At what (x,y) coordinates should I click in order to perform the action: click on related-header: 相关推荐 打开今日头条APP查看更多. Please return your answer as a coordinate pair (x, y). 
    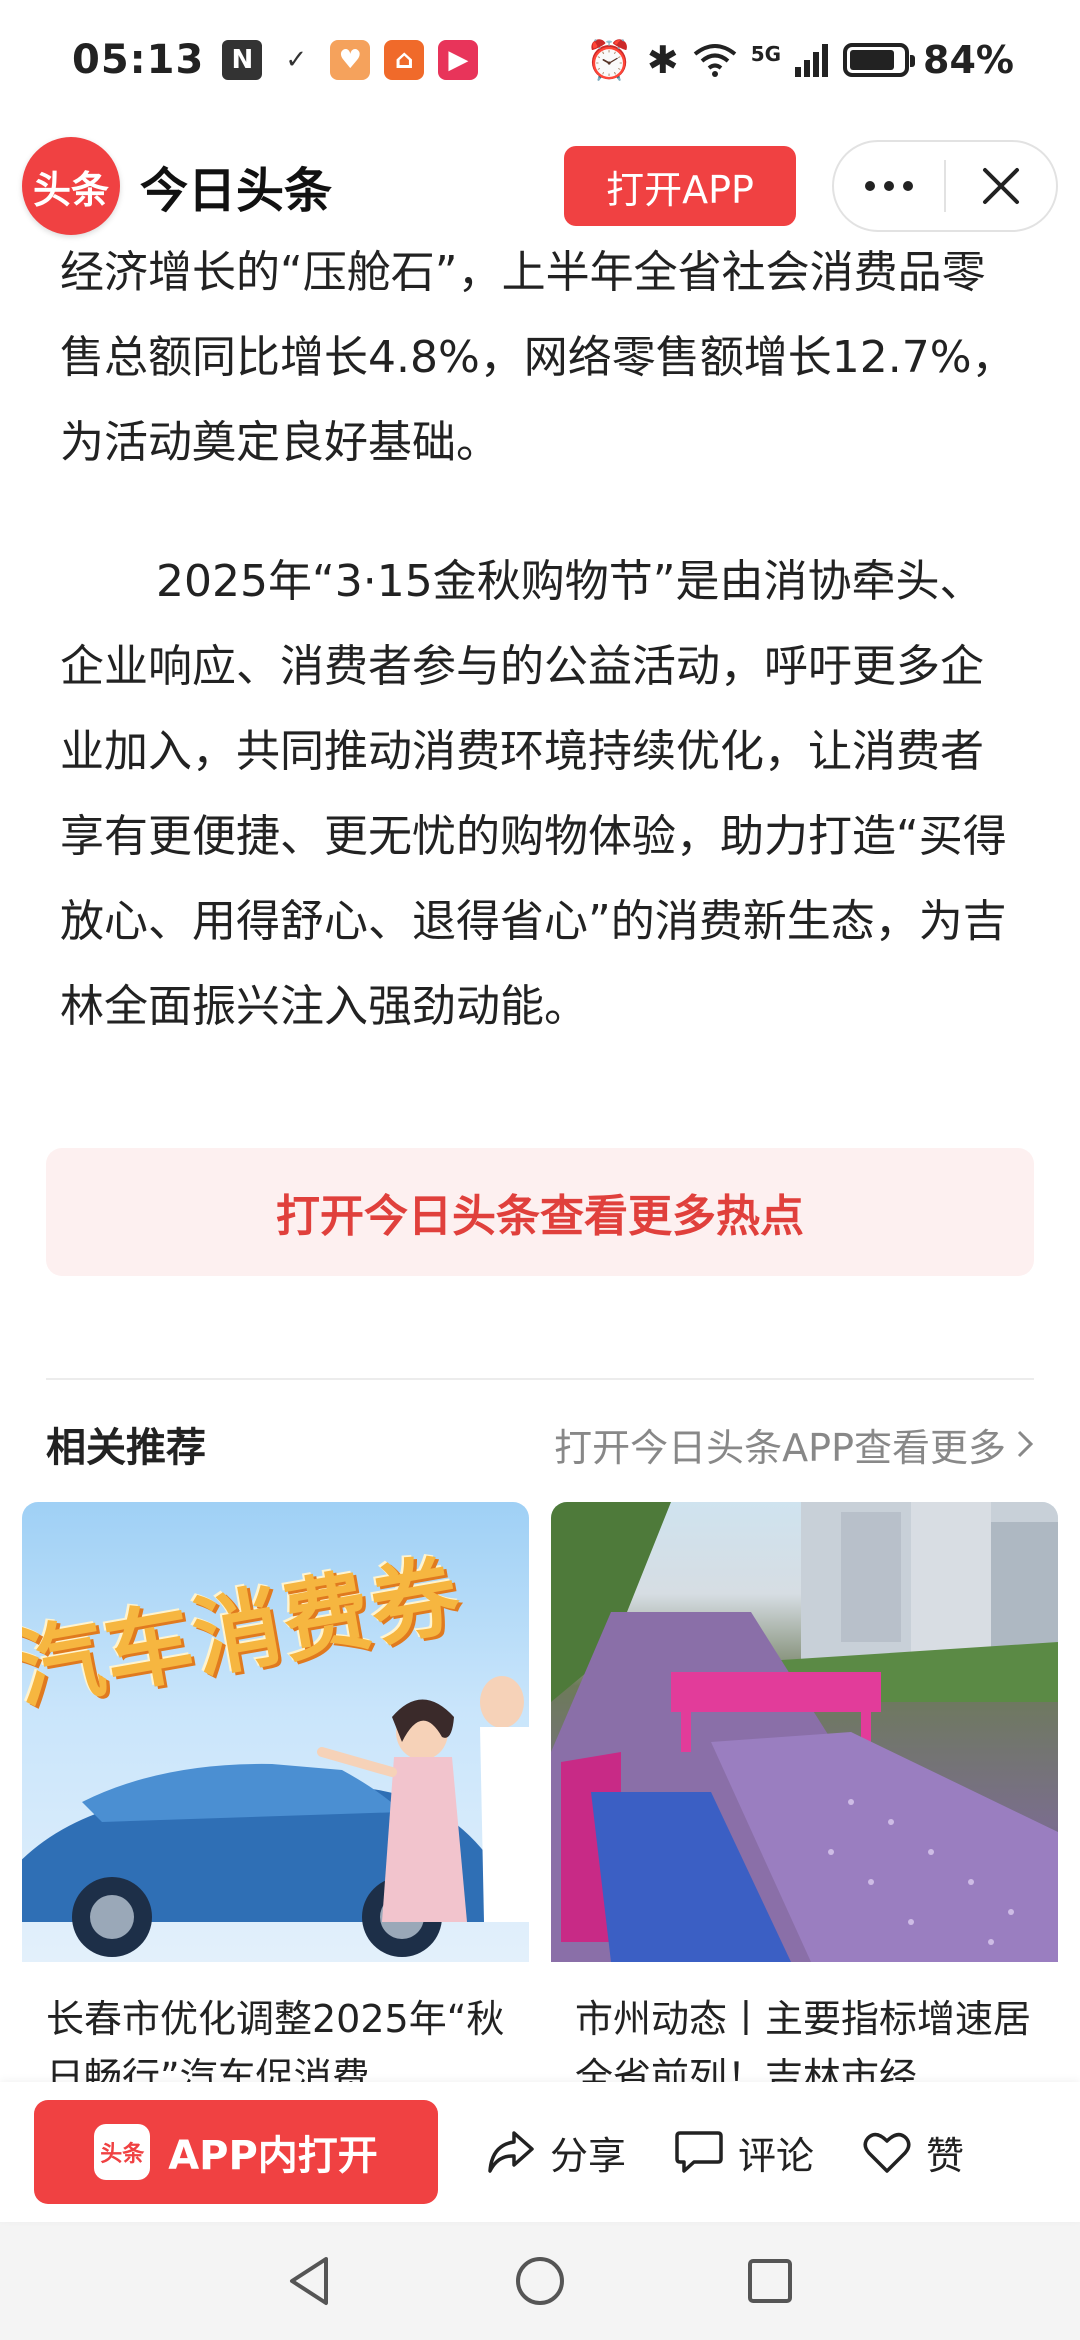
    Looking at the image, I should click on (540, 1444).